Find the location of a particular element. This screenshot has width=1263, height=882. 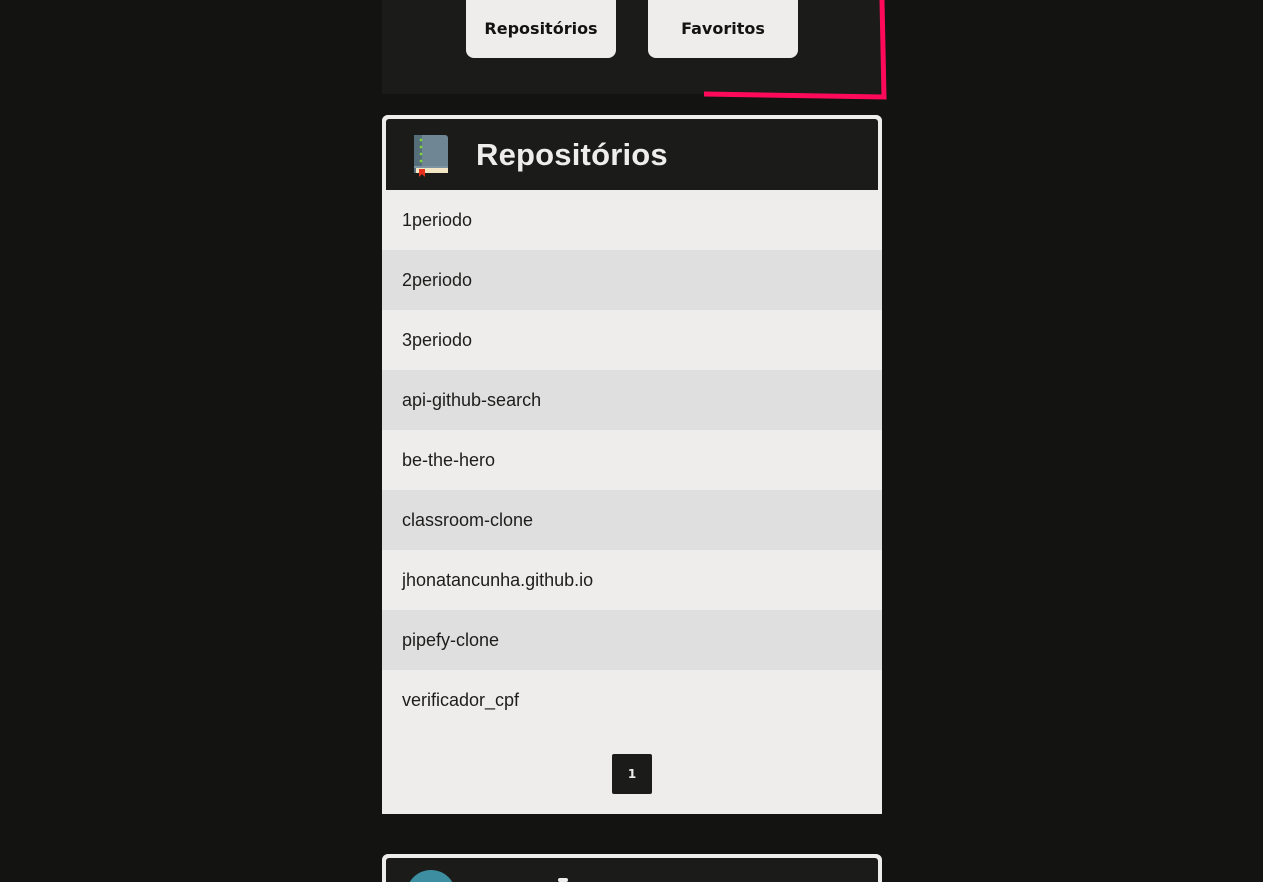

repositories-header: Repositórios is located at coordinates (632, 152).